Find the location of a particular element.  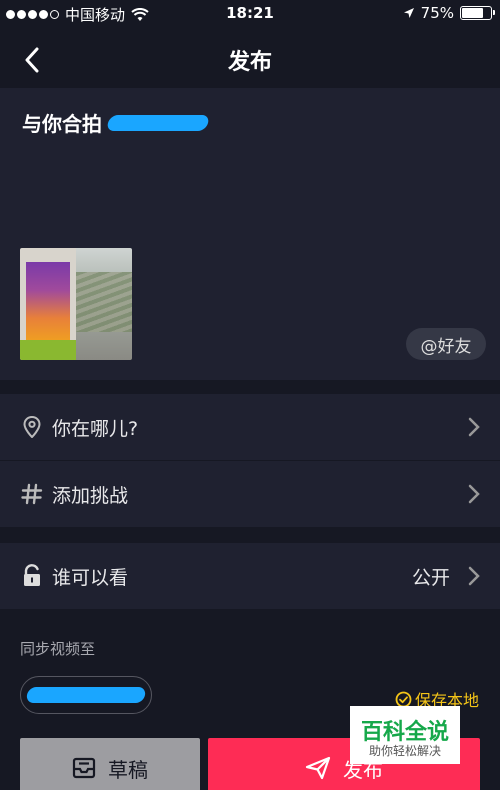

battery-percent: 75% is located at coordinates (437, 13).